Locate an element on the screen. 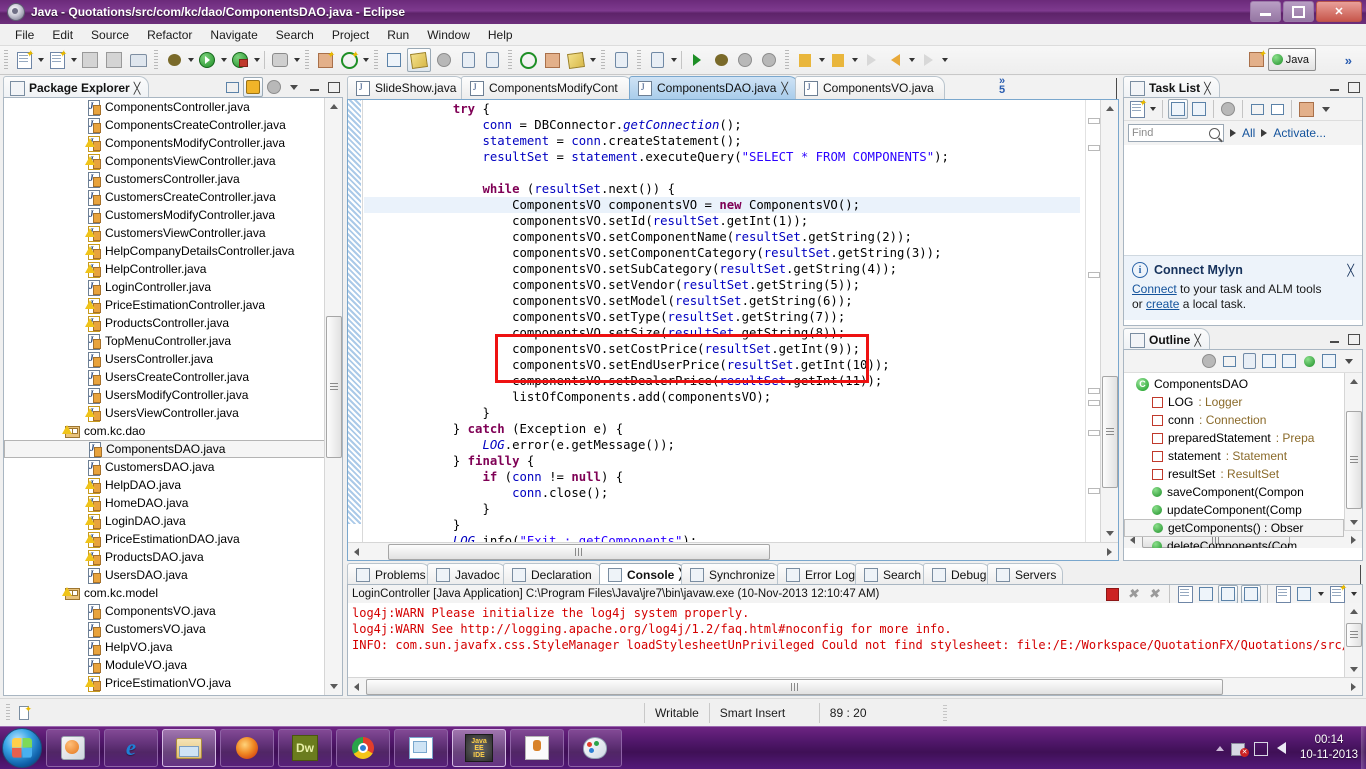  tree-item: J ComponentsViewController.java is located at coordinates (165, 161).